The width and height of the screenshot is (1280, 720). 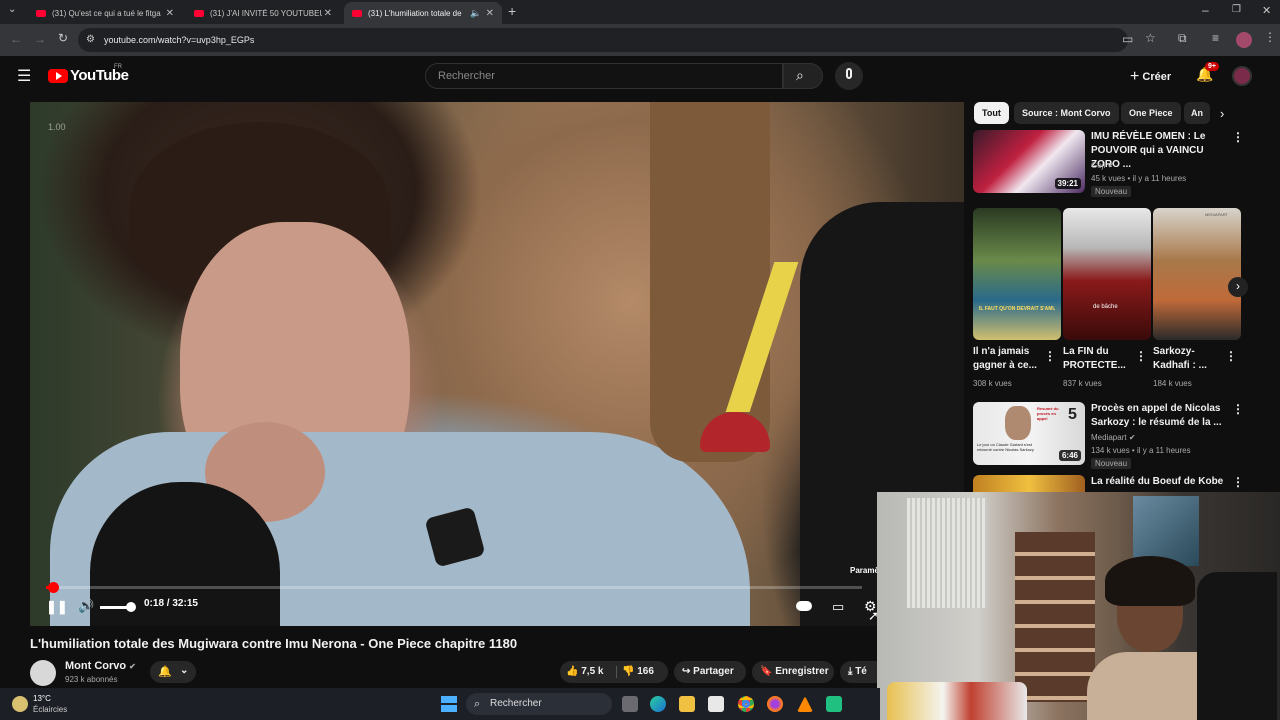 What do you see at coordinates (1205, 10) in the screenshot?
I see `minimize-icon: –` at bounding box center [1205, 10].